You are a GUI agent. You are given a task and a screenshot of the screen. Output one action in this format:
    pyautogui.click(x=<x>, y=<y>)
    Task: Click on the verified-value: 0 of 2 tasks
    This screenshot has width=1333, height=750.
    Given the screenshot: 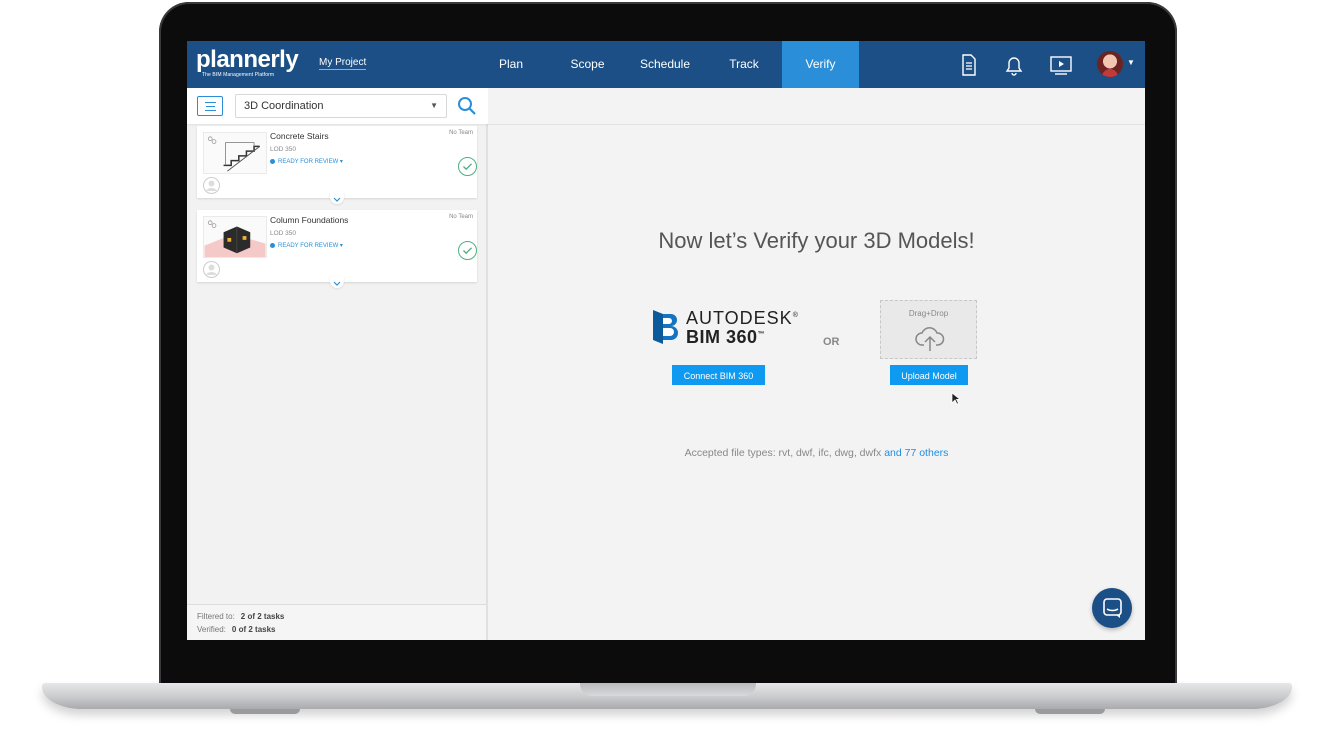 What is the action you would take?
    pyautogui.click(x=253, y=629)
    